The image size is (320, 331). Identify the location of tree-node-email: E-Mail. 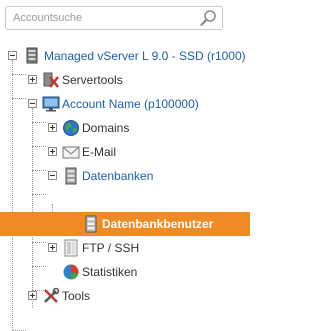
(125, 152).